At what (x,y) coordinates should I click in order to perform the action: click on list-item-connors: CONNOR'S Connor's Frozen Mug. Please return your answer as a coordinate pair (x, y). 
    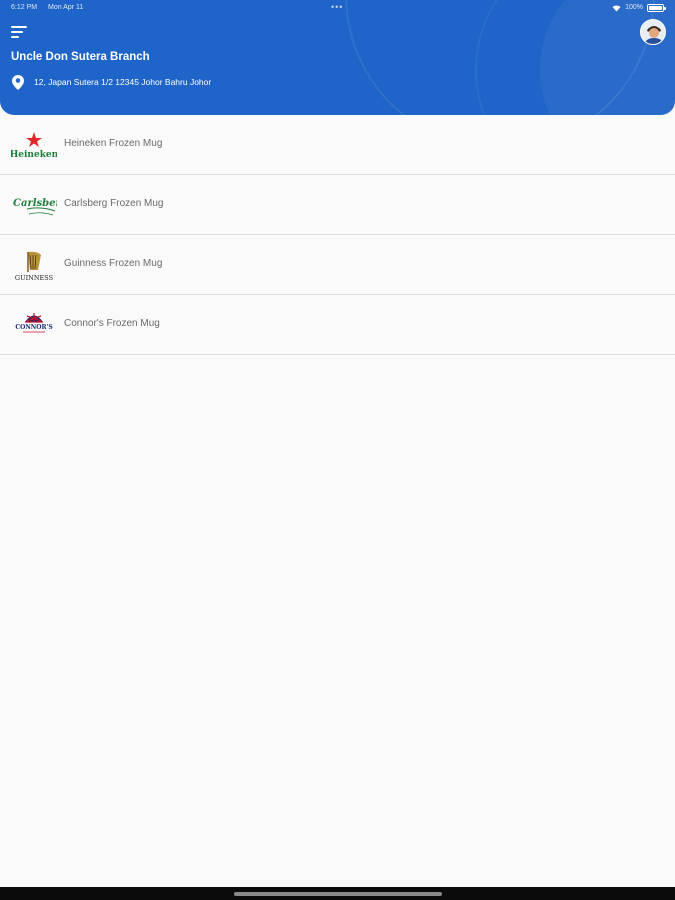
    Looking at the image, I should click on (337, 325).